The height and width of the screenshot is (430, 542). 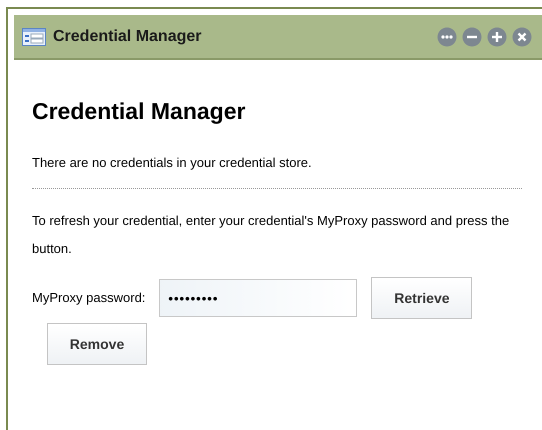 I want to click on instructions-text: To refresh your credential, enter your credential's MyProxy password and press the button., so click(x=271, y=235).